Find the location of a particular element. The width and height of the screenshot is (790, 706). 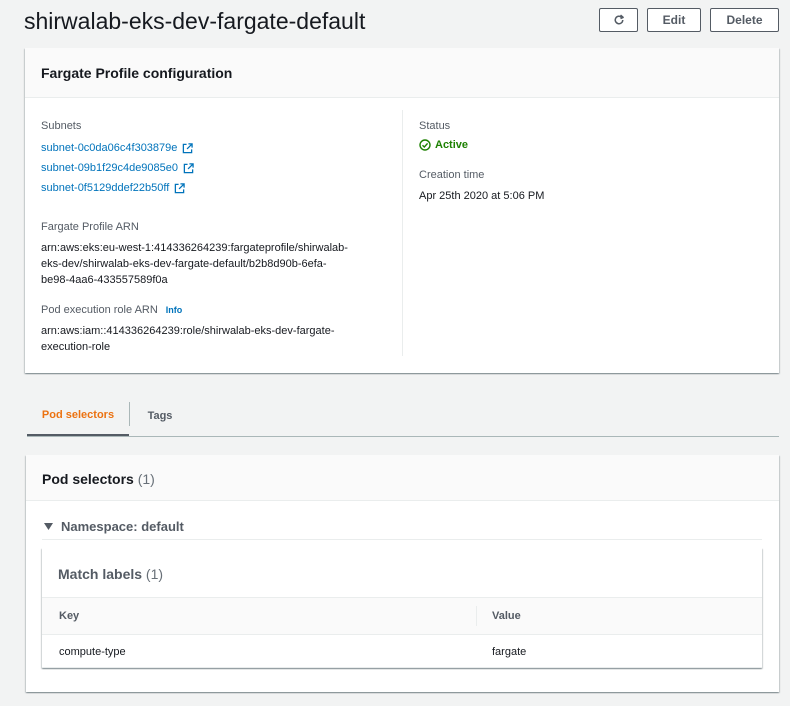

delete-button: Delete is located at coordinates (744, 20).